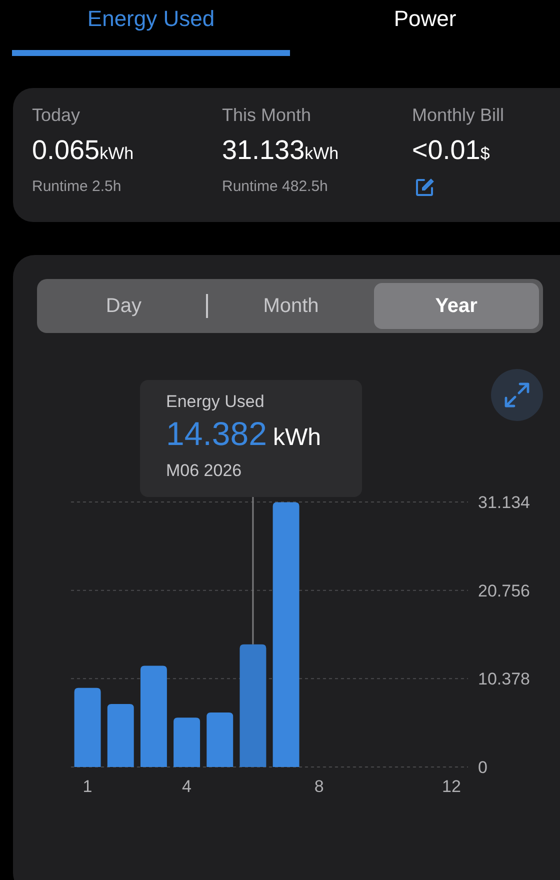 Image resolution: width=560 pixels, height=880 pixels. I want to click on expand-button, so click(517, 395).